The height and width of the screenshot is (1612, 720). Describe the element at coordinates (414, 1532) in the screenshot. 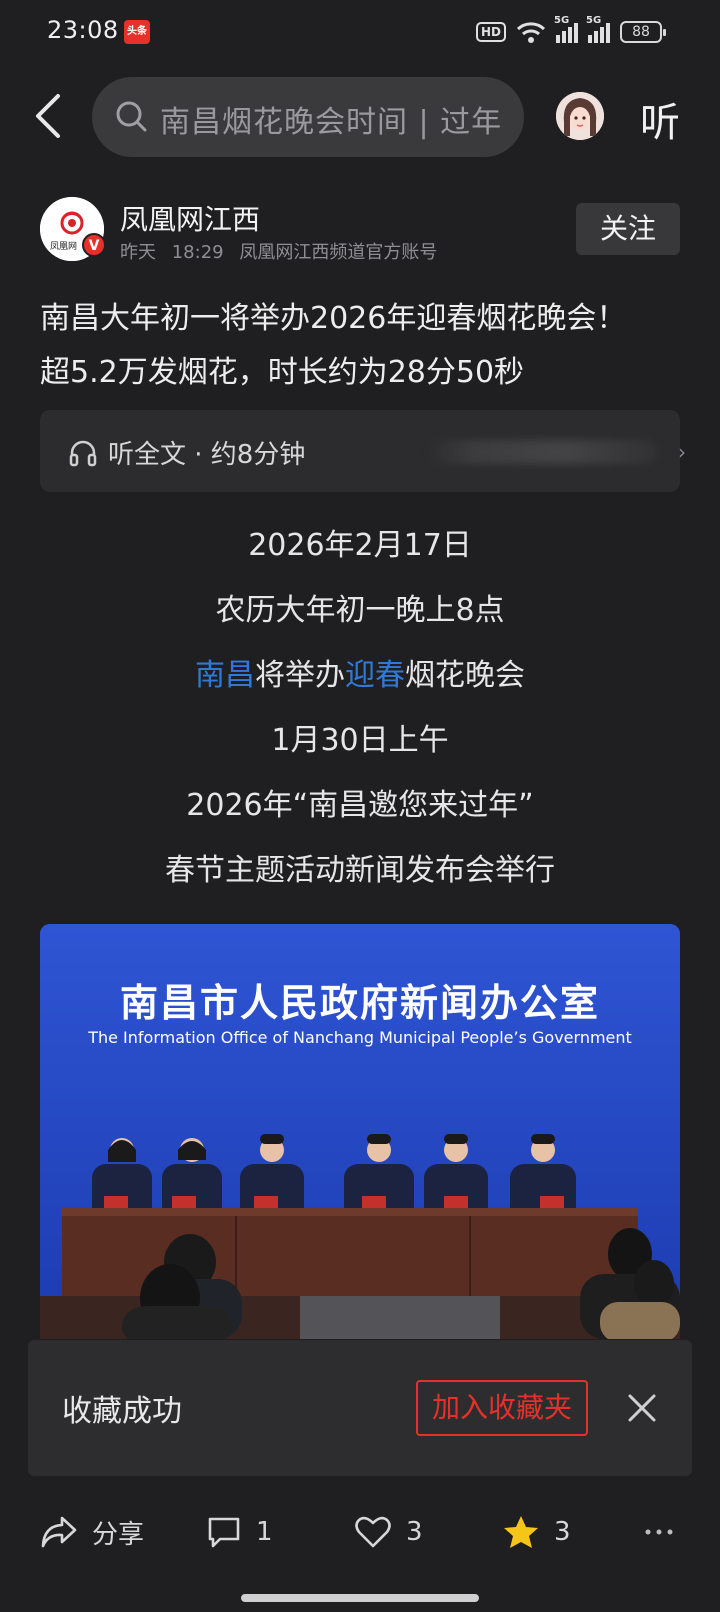

I see `like-count: 3` at that location.